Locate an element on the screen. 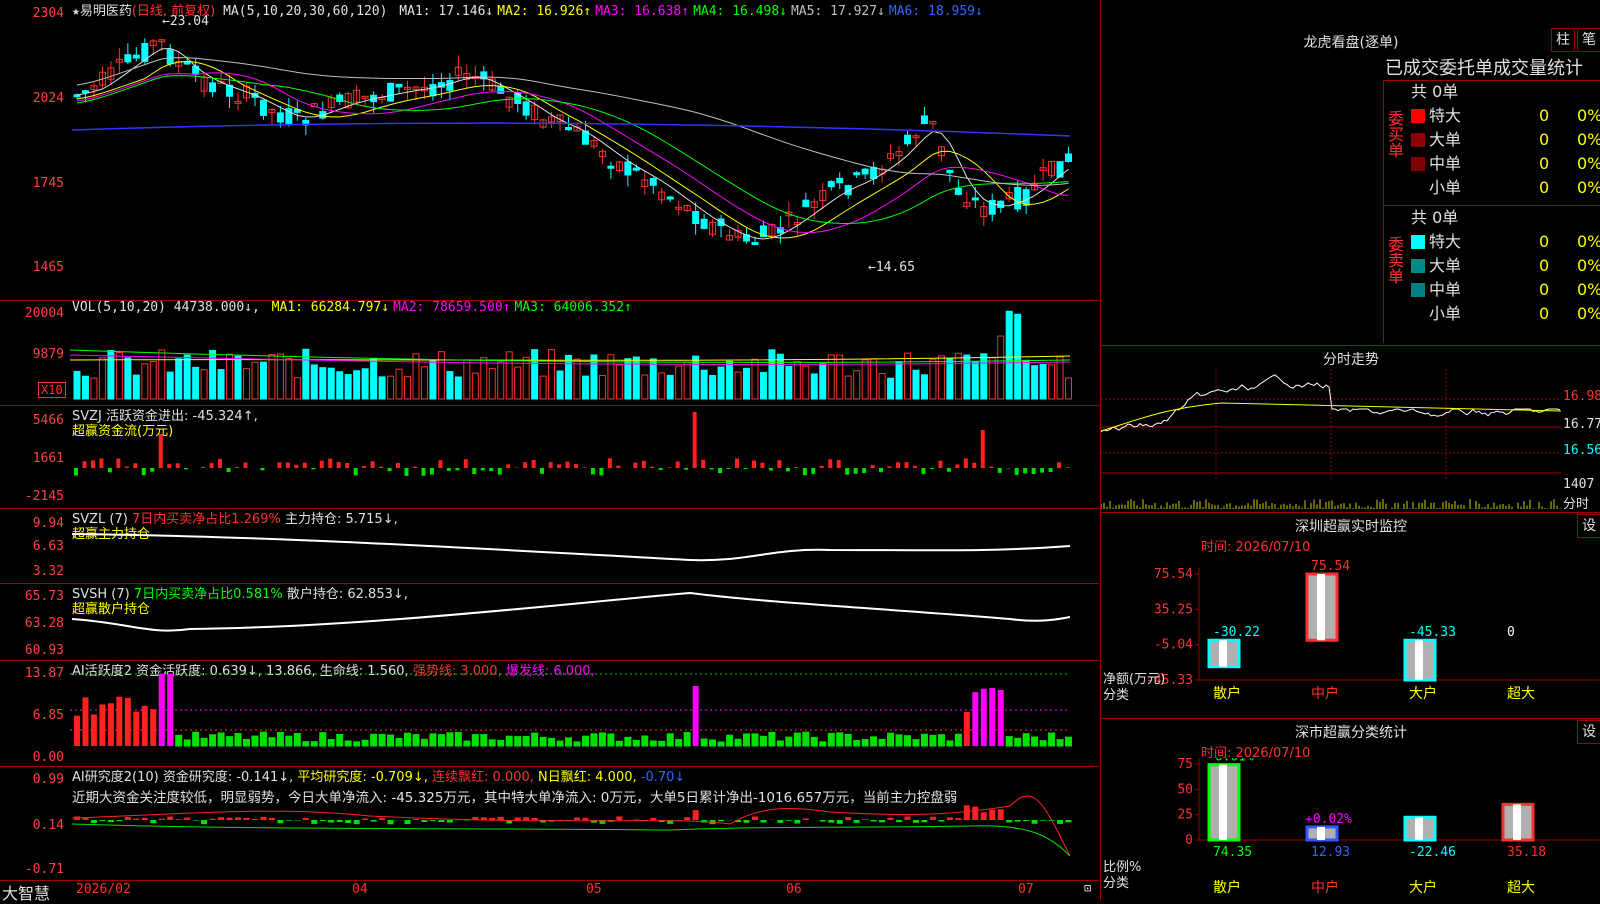 The height and width of the screenshot is (904, 1600). volume-chart is located at coordinates (584, 352).